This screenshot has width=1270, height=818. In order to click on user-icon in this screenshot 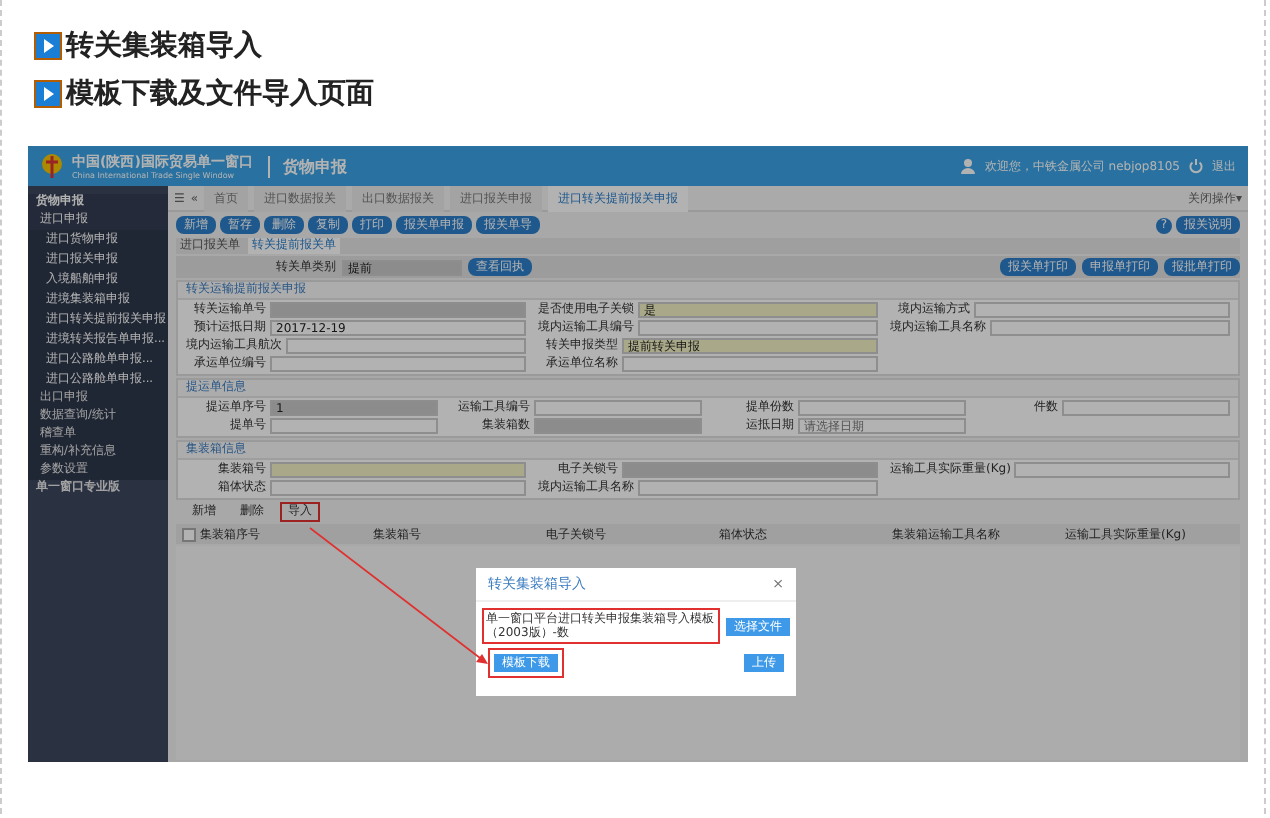, I will do `click(968, 166)`.